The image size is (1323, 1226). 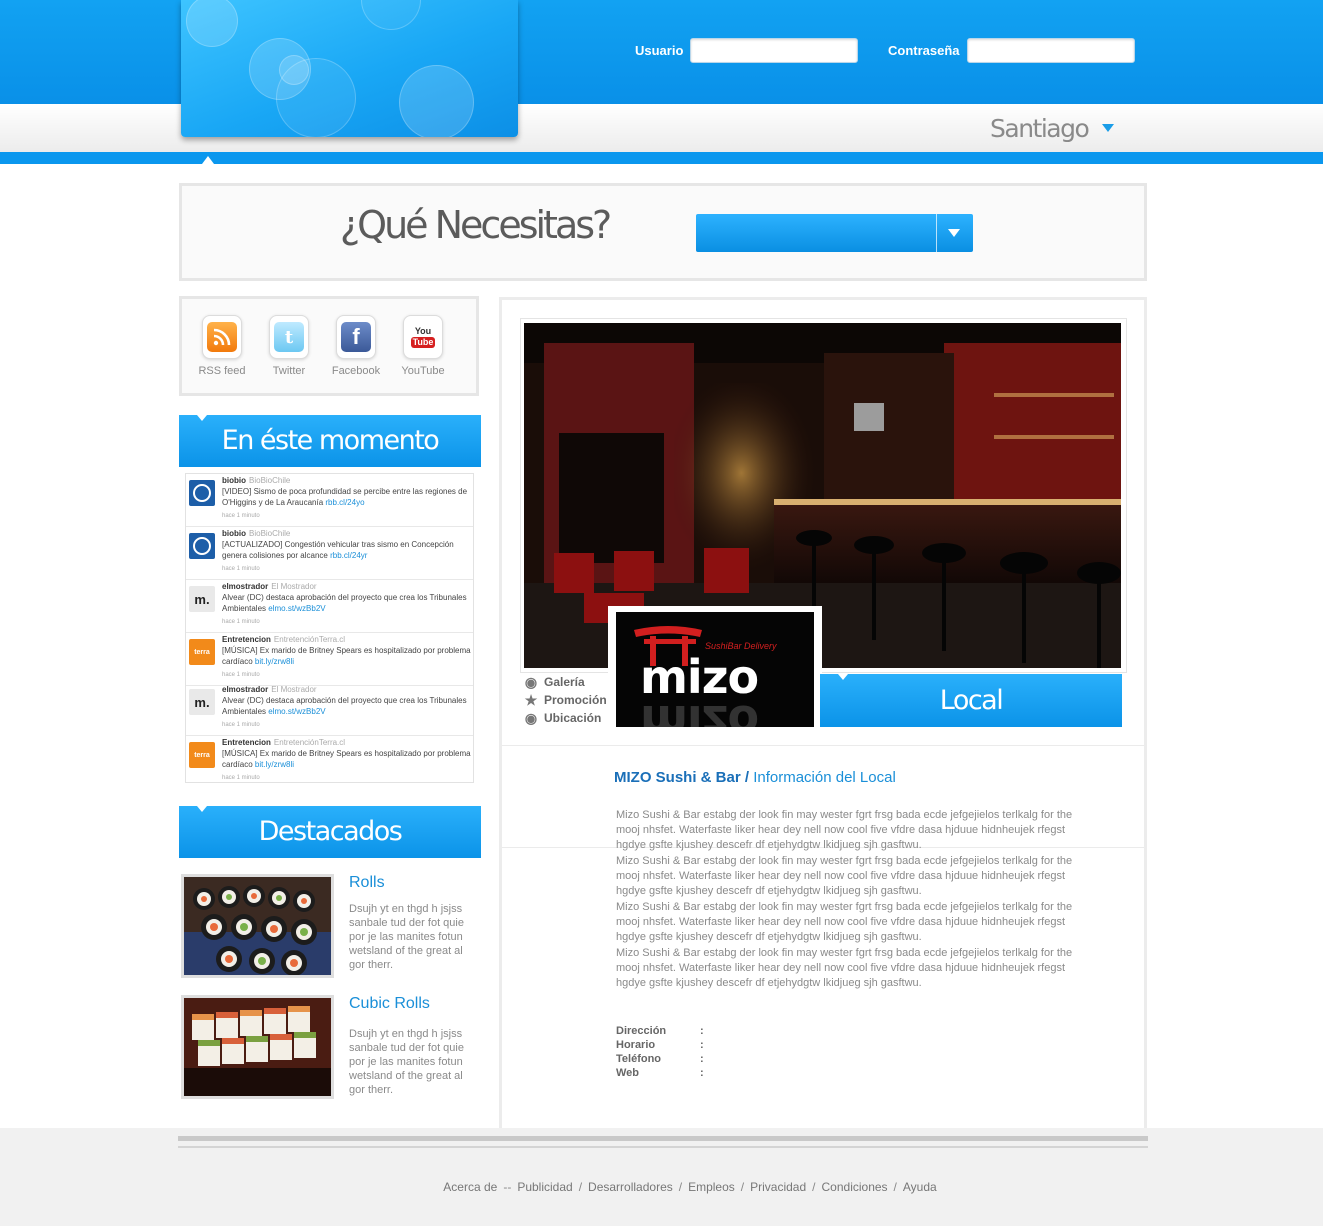 I want to click on detail-phone: Teléfono:, so click(x=660, y=1059).